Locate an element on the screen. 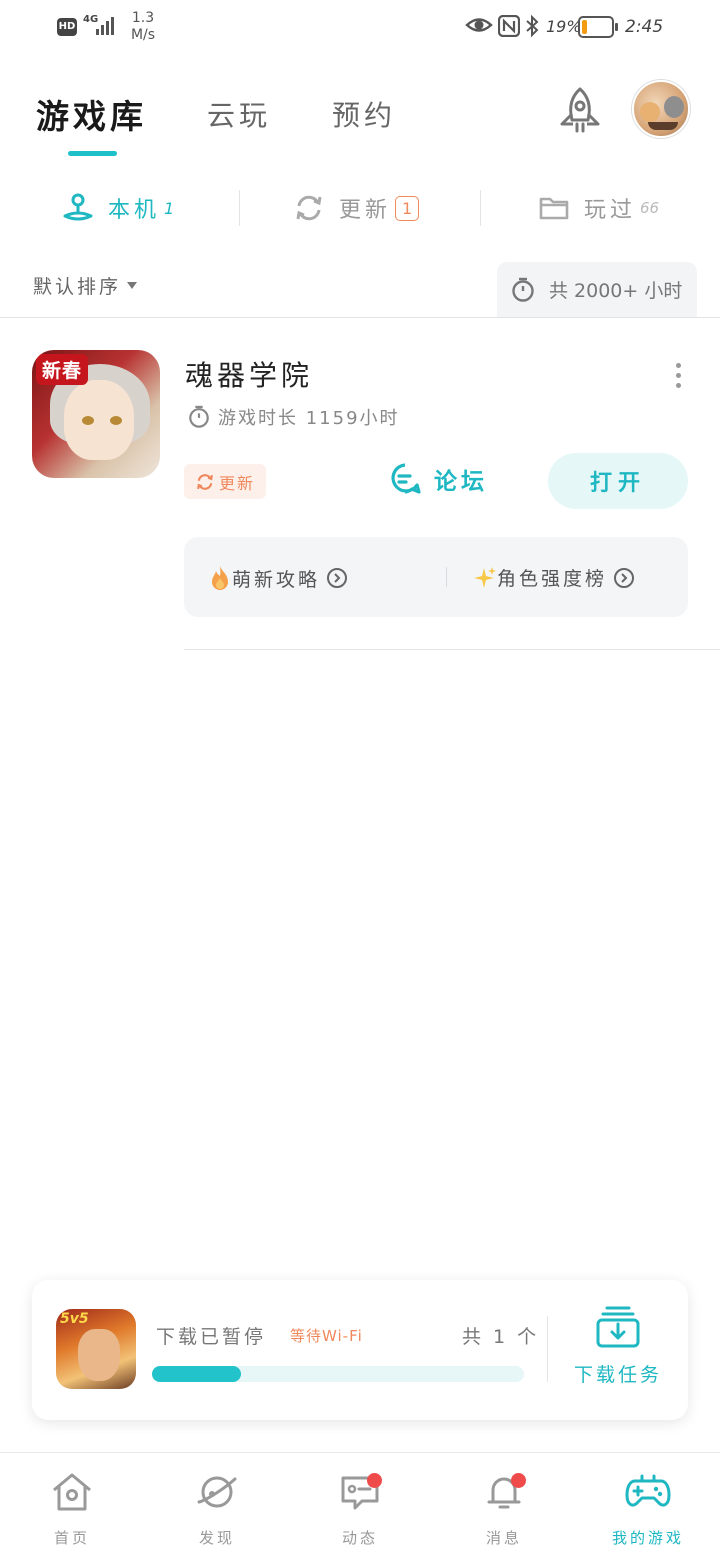  total-playtime: 共 2000+ 小时 is located at coordinates (597, 289).